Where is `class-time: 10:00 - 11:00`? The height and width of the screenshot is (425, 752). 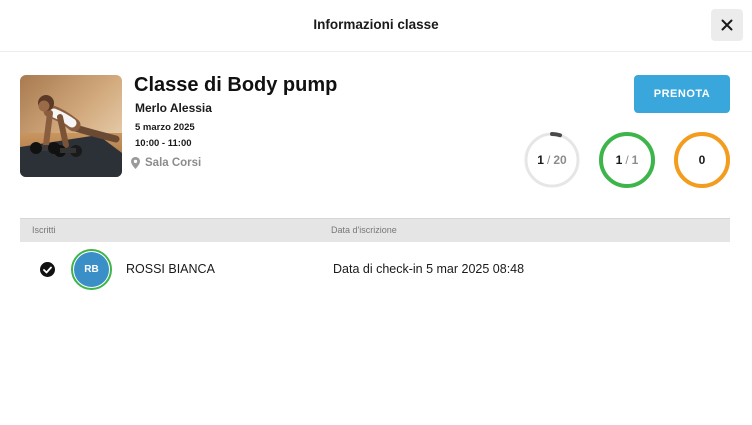 class-time: 10:00 - 11:00 is located at coordinates (163, 143).